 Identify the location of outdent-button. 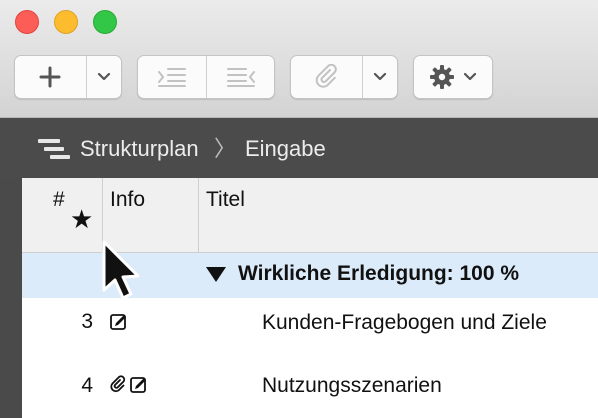
(240, 77).